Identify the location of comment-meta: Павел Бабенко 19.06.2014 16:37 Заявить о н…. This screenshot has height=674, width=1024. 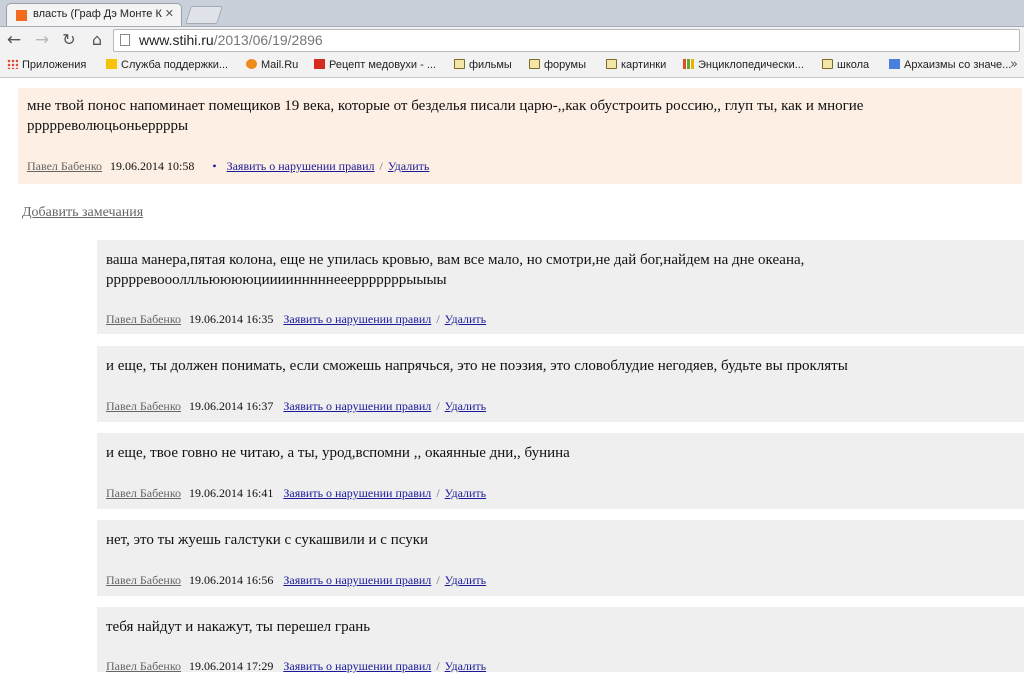
(296, 406).